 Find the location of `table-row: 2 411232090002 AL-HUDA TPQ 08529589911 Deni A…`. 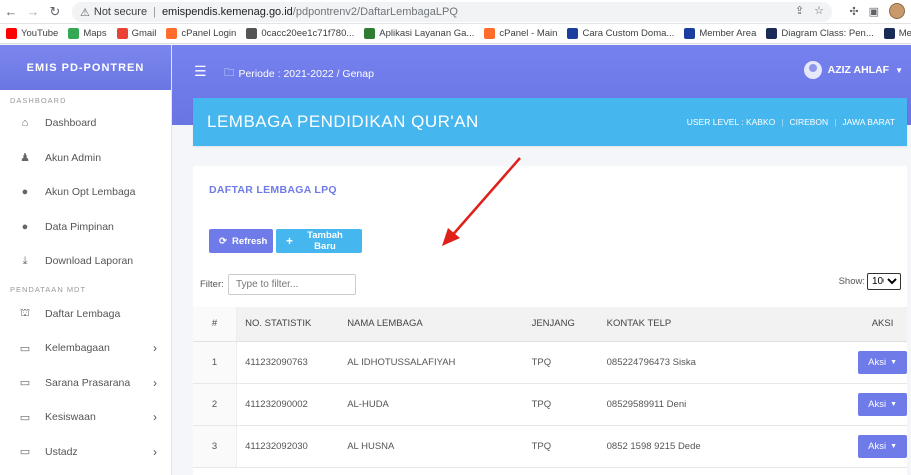

table-row: 2 411232090002 AL-HUDA TPQ 08529589911 Deni A… is located at coordinates (550, 404).